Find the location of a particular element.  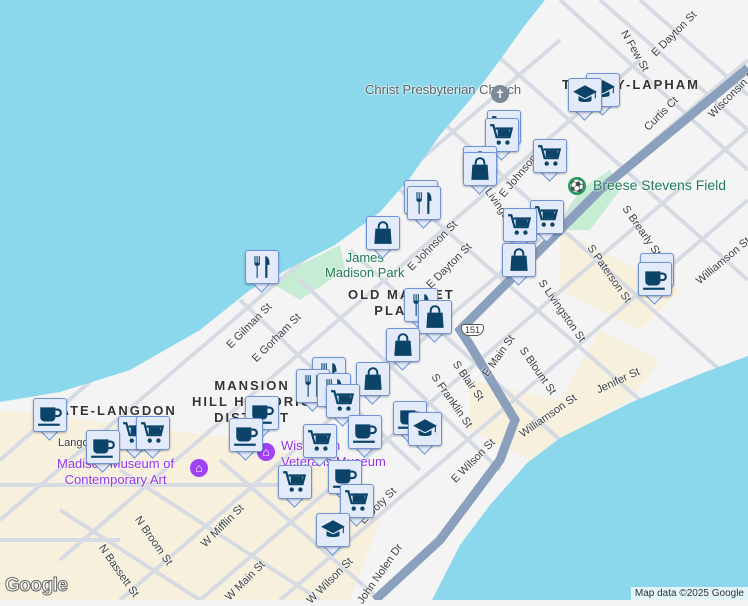

field-label: Breese Stevens Field is located at coordinates (659, 185).